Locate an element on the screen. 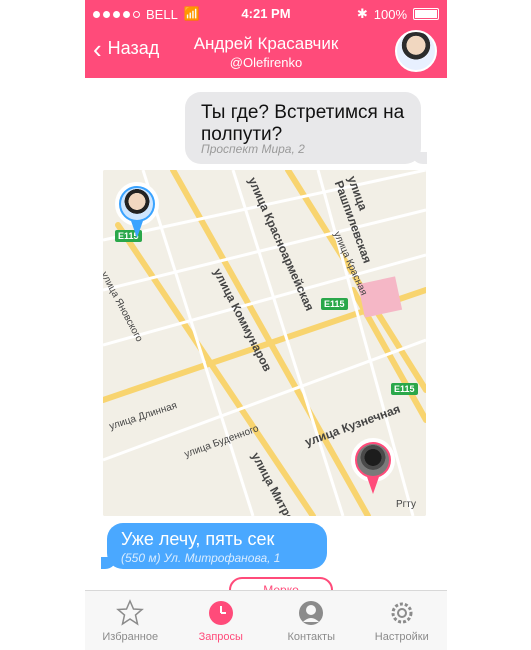  clock-icon is located at coordinates (220, 613).